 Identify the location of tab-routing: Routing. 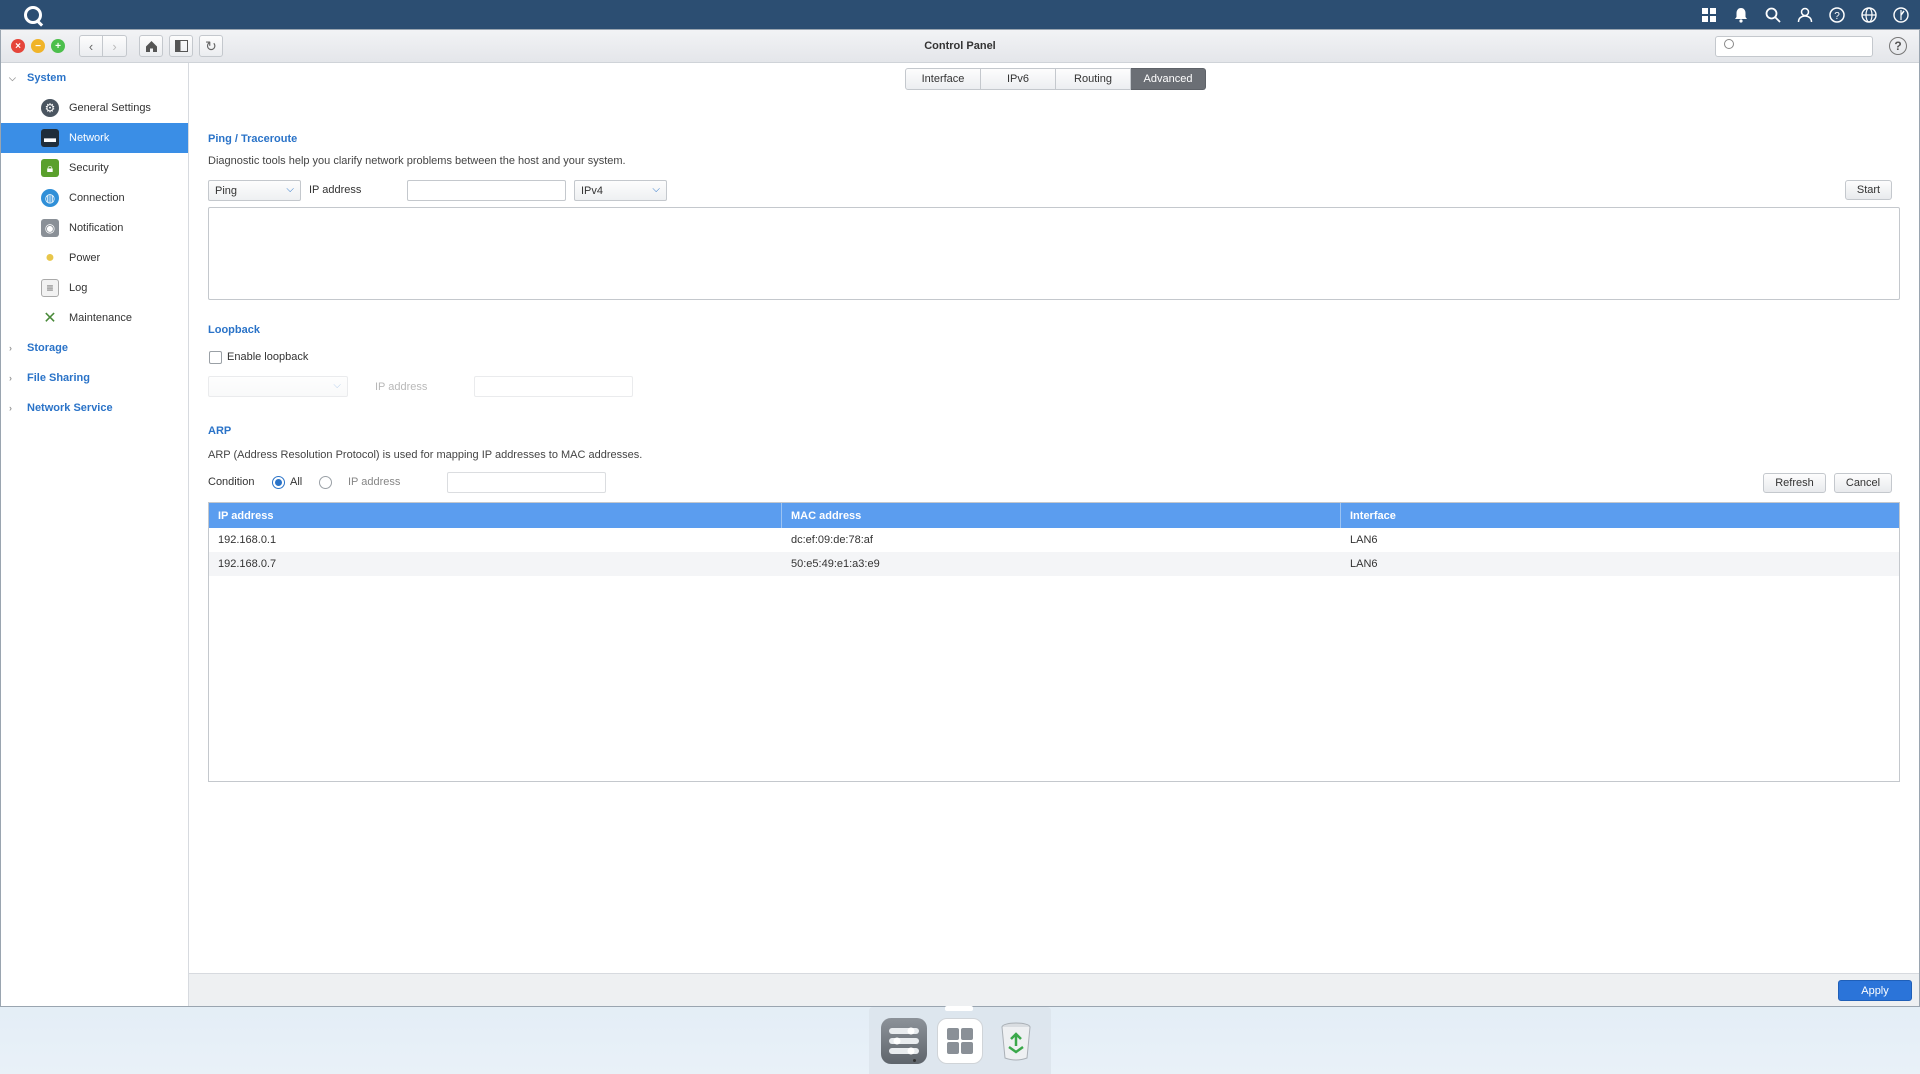
(1093, 79).